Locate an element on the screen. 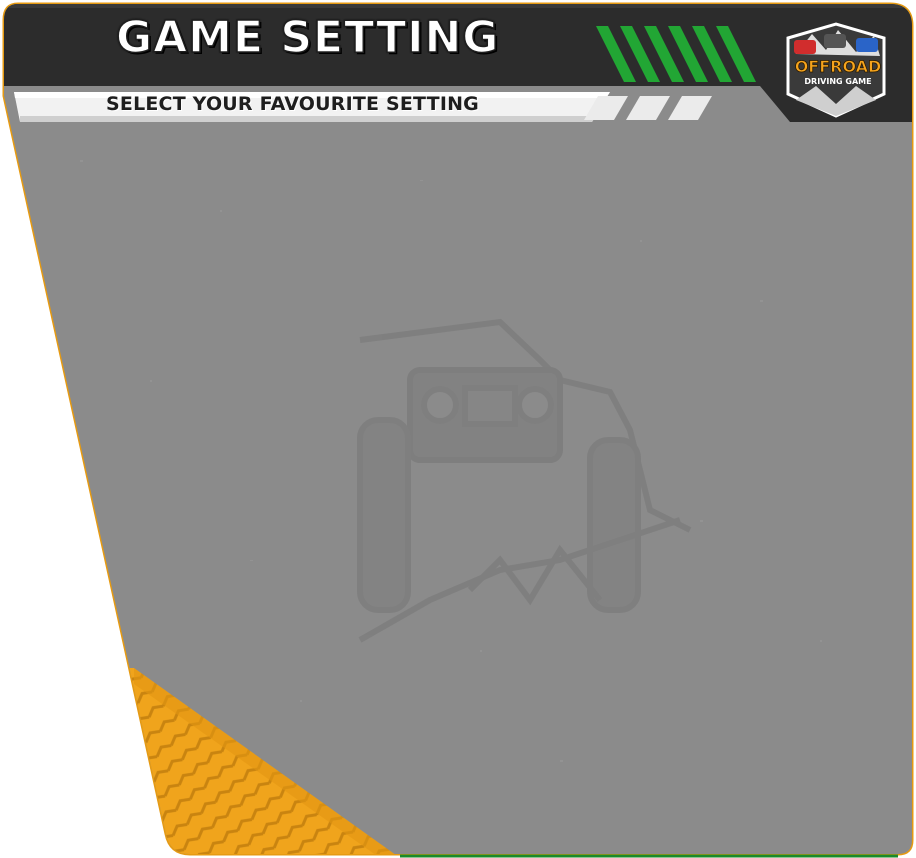 This screenshot has height=858, width=916. logo-subtitle: DRIVING GAME is located at coordinates (838, 81).